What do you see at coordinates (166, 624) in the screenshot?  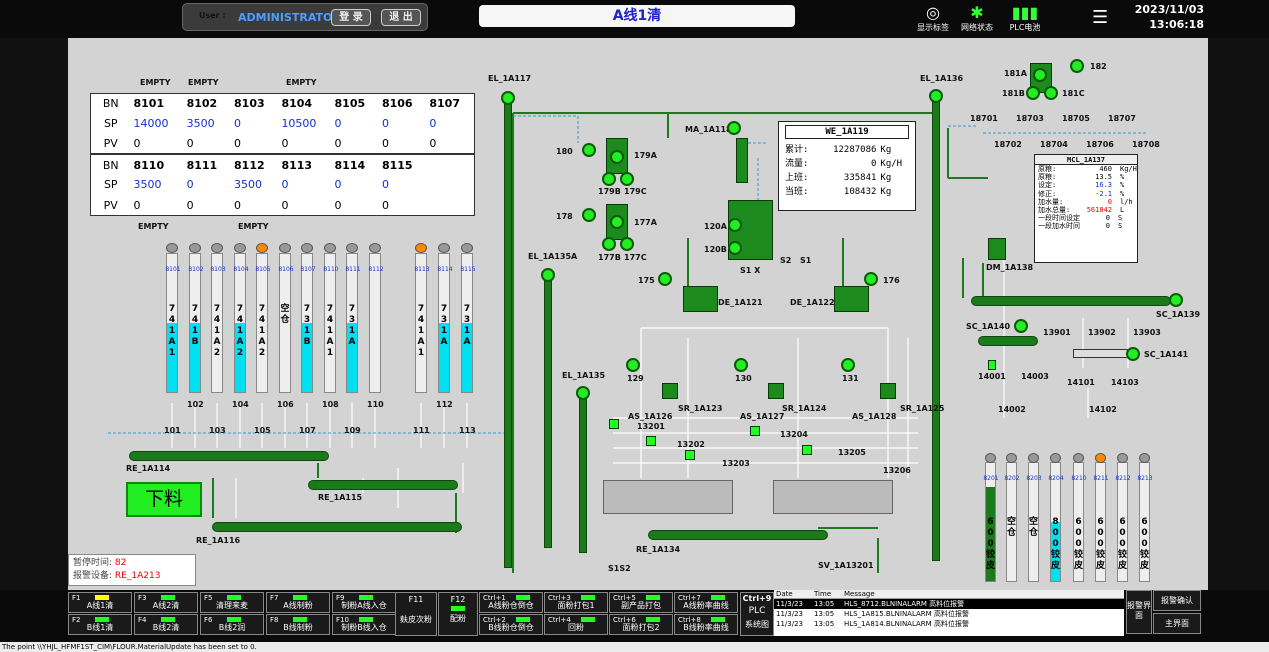 I see `fkey-button: F4 B线2清` at bounding box center [166, 624].